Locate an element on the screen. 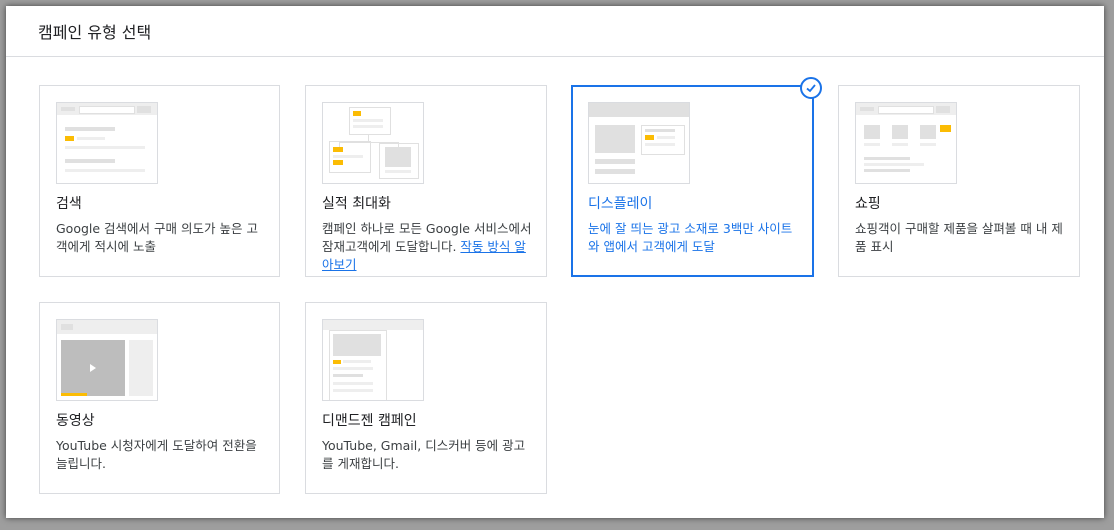 The image size is (1114, 530). card-description: YouTube, Gmail, 디스커버 등에 광고를 게재합니다. is located at coordinates (424, 454).